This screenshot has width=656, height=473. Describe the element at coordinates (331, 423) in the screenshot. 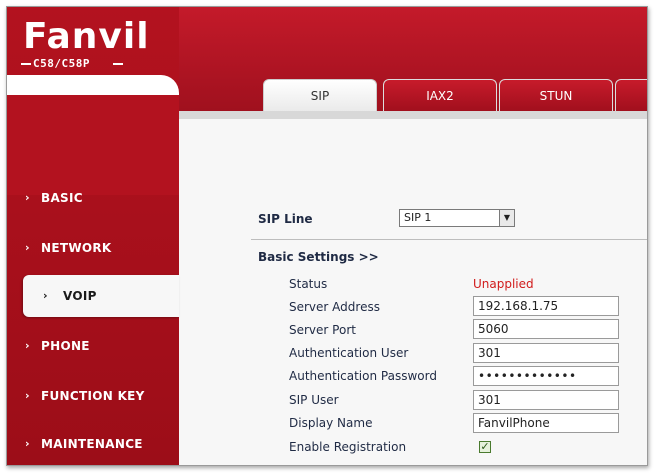

I see `display-name-label: Display Name` at that location.